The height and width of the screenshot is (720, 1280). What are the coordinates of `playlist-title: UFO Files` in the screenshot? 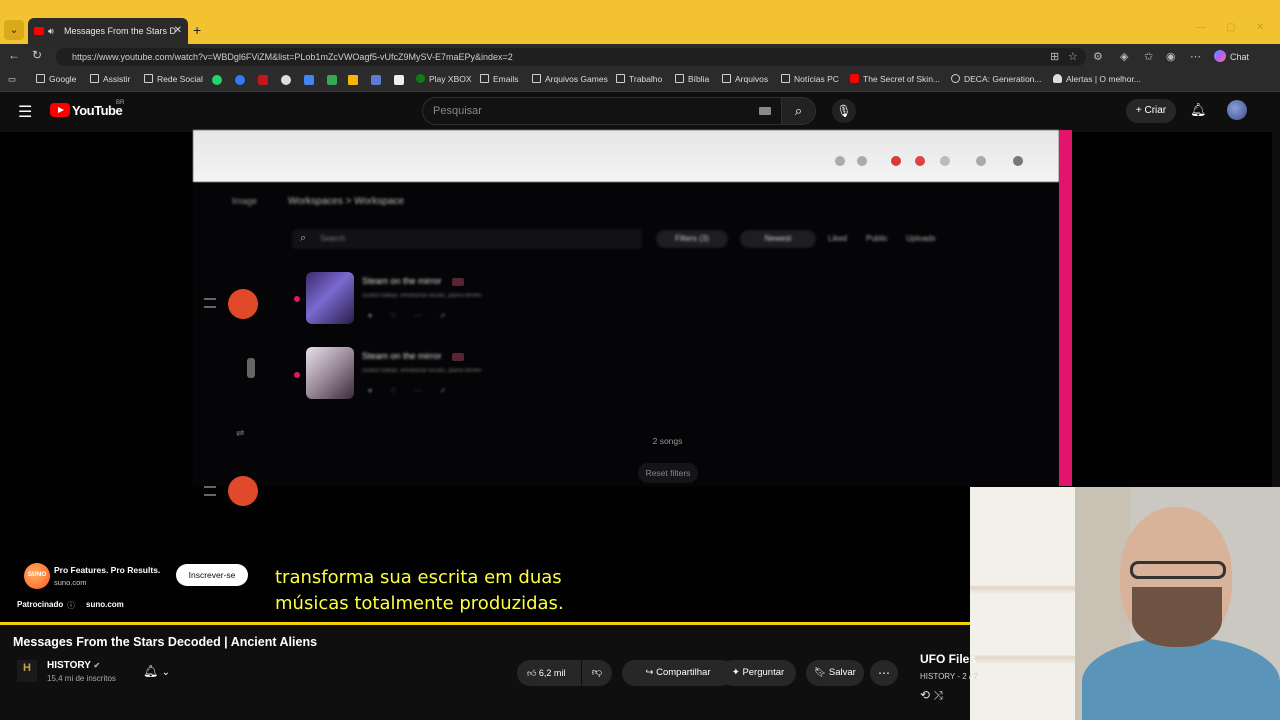 It's located at (948, 659).